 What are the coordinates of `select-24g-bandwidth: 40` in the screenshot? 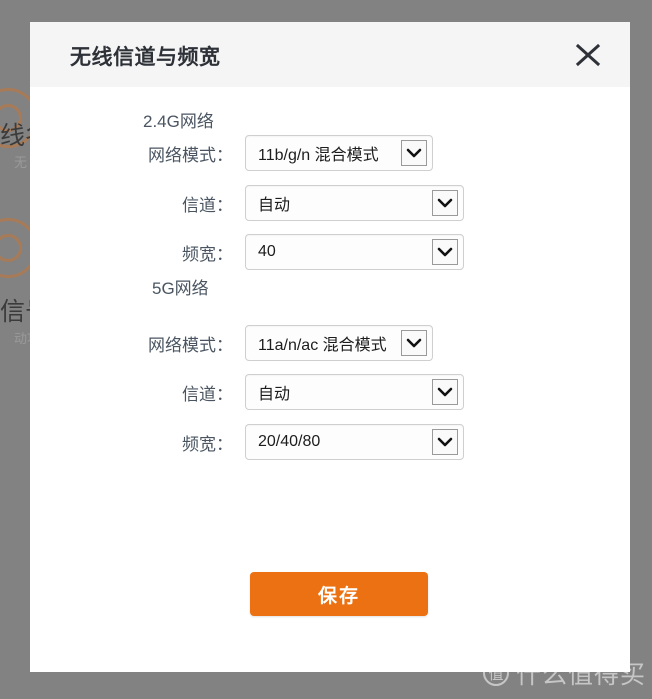 It's located at (354, 252).